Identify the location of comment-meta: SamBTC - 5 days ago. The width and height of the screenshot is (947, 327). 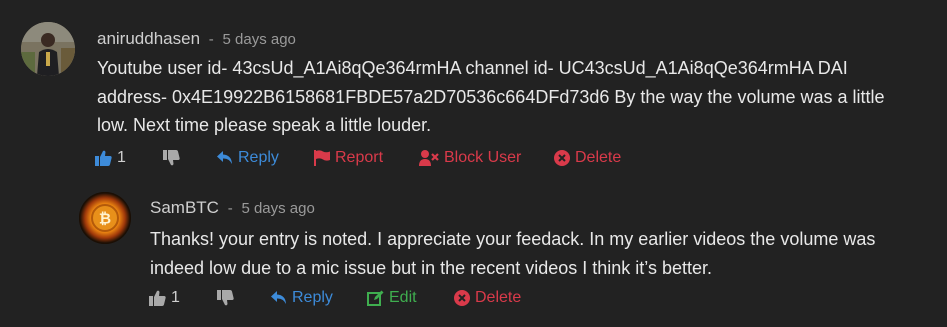
(232, 208).